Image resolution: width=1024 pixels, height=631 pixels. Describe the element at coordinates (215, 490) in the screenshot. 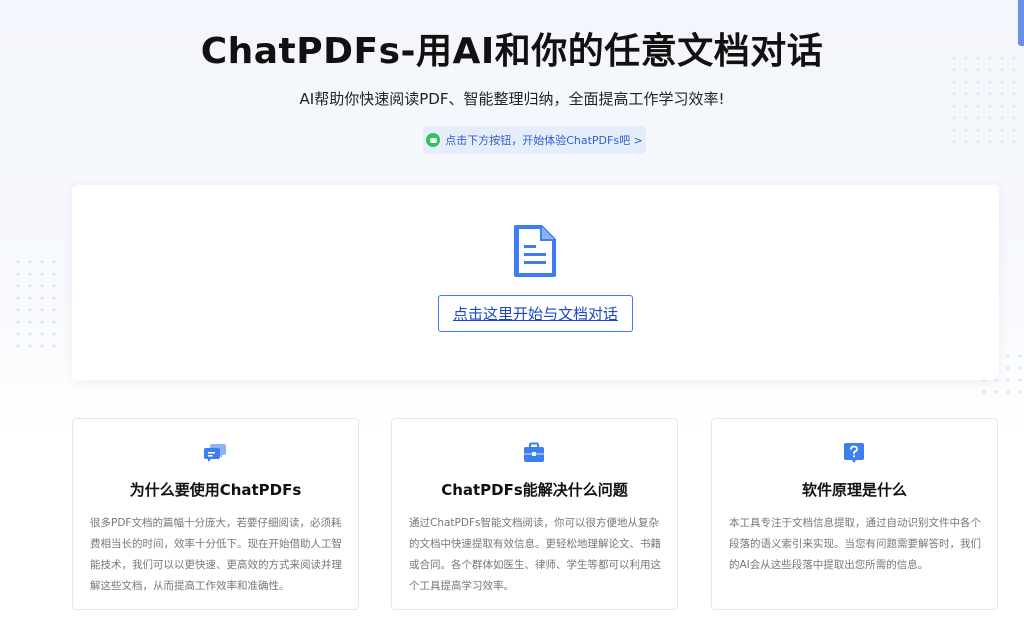

I see `feature-title: 为什么要使用ChatPDFs` at that location.